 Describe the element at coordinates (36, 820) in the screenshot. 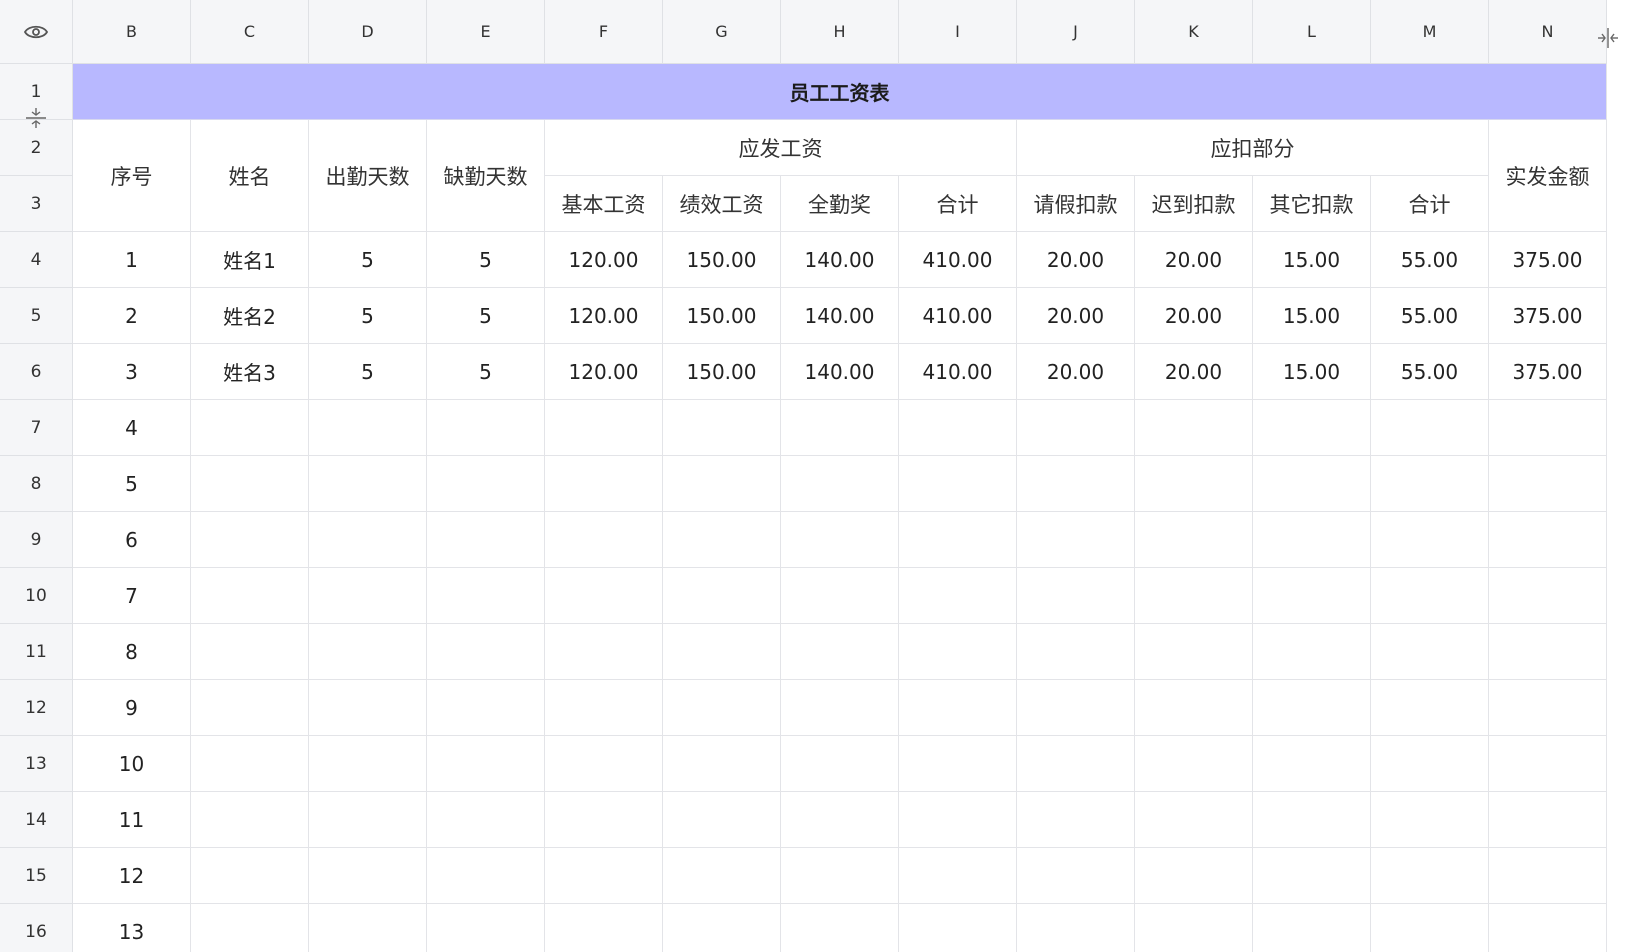

I see `row-header-14: 14` at that location.